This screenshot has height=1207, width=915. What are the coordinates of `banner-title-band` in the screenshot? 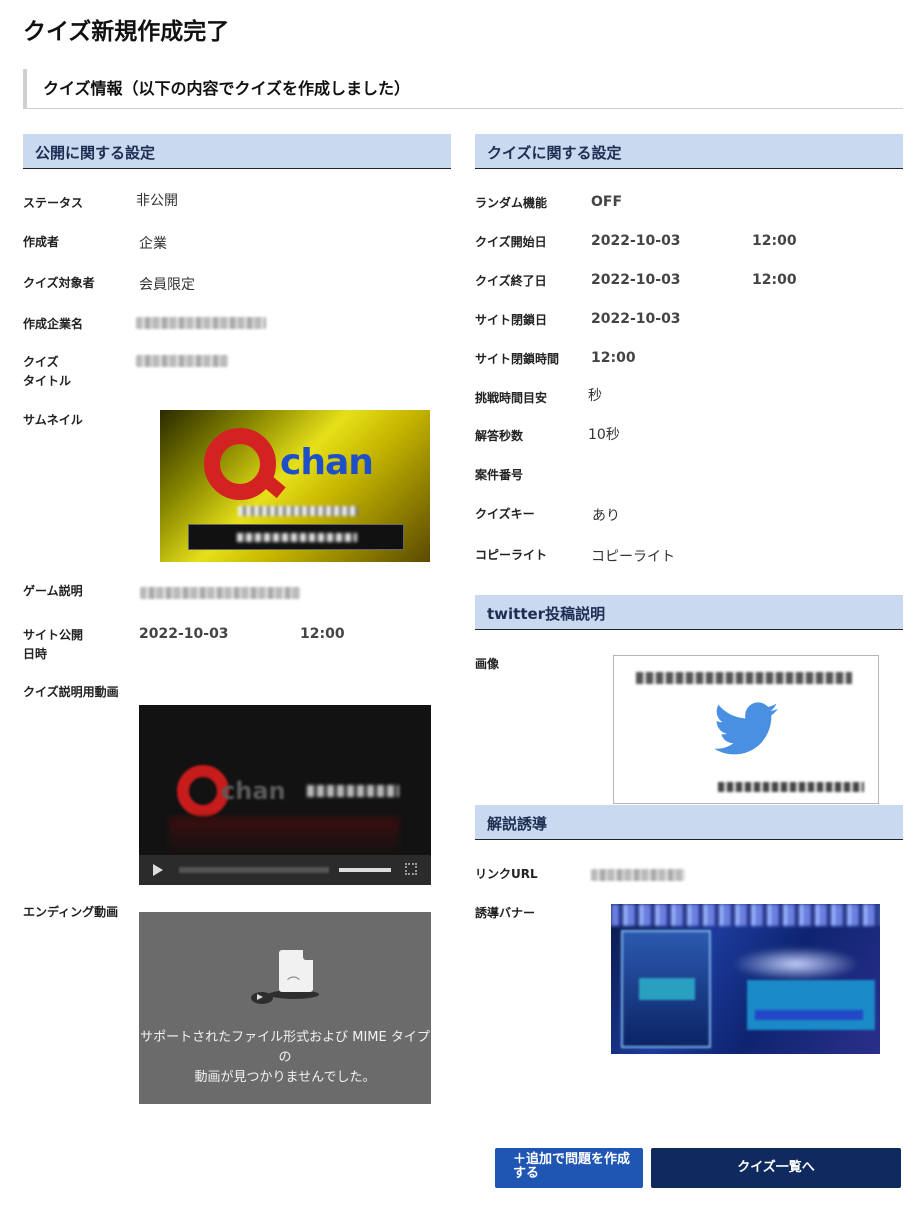 It's located at (745, 915).